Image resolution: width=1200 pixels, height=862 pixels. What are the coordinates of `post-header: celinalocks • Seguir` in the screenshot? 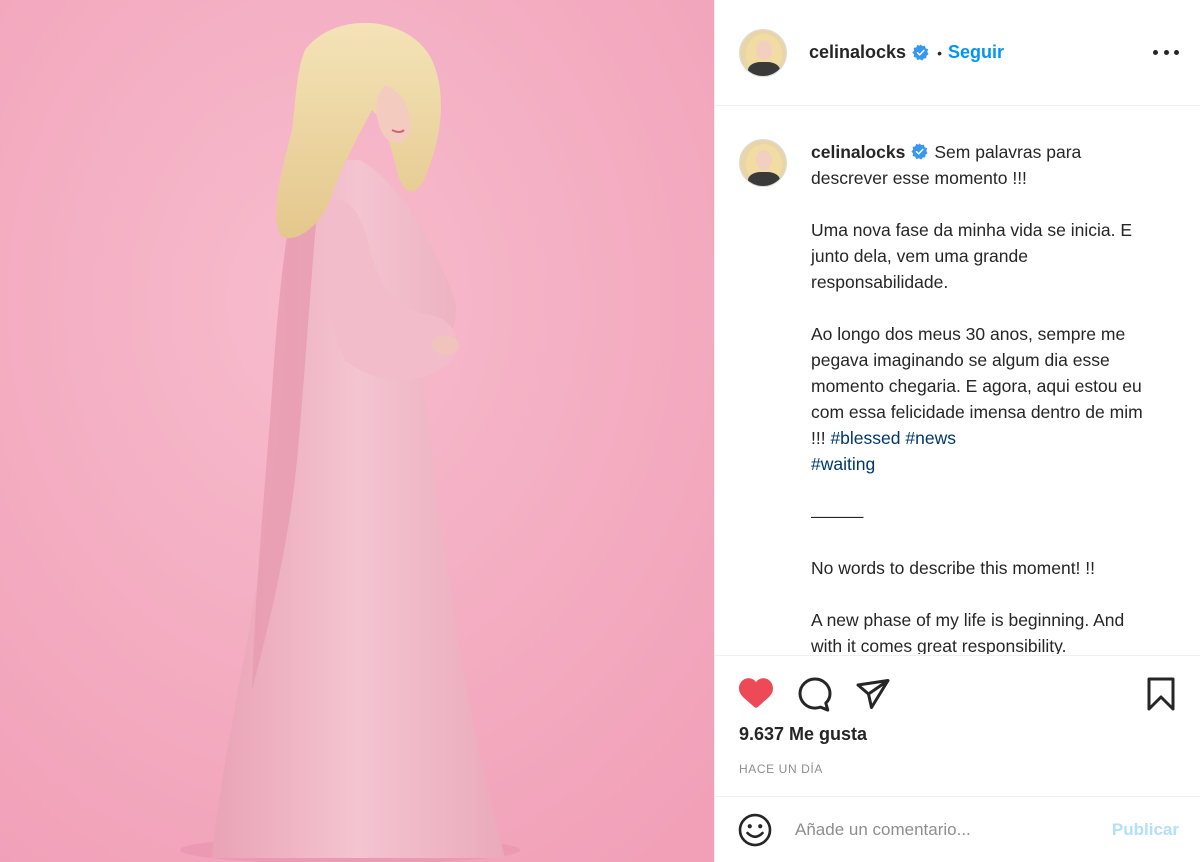 It's located at (957, 53).